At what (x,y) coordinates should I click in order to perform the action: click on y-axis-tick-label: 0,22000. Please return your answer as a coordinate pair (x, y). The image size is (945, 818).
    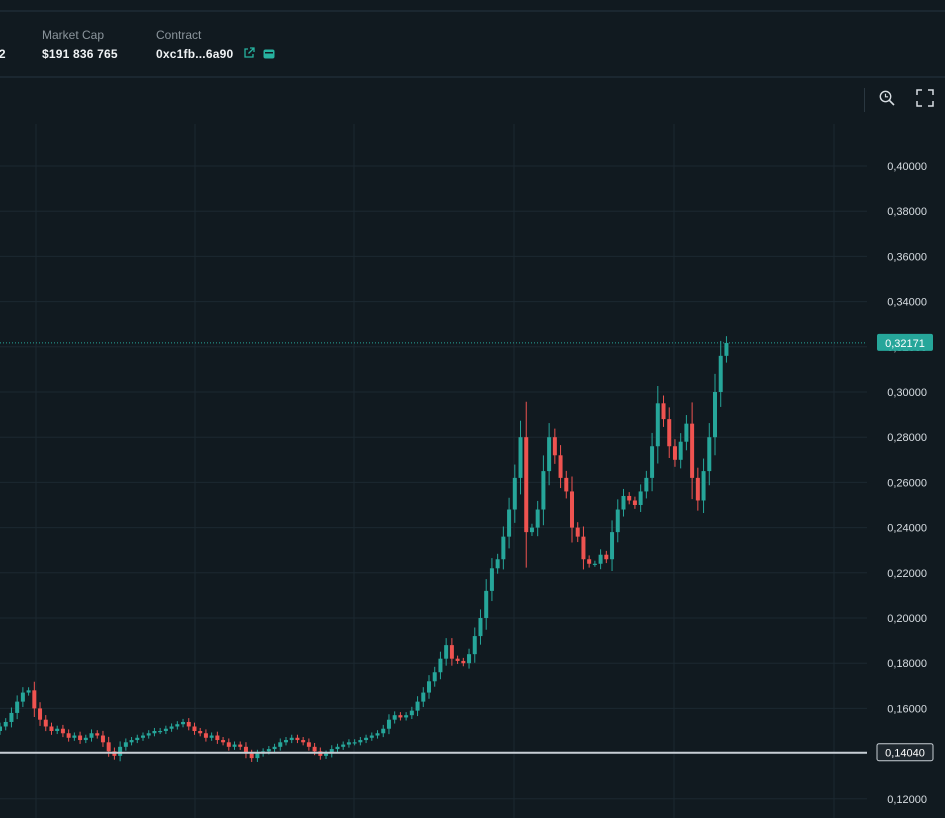
    Looking at the image, I should click on (907, 574).